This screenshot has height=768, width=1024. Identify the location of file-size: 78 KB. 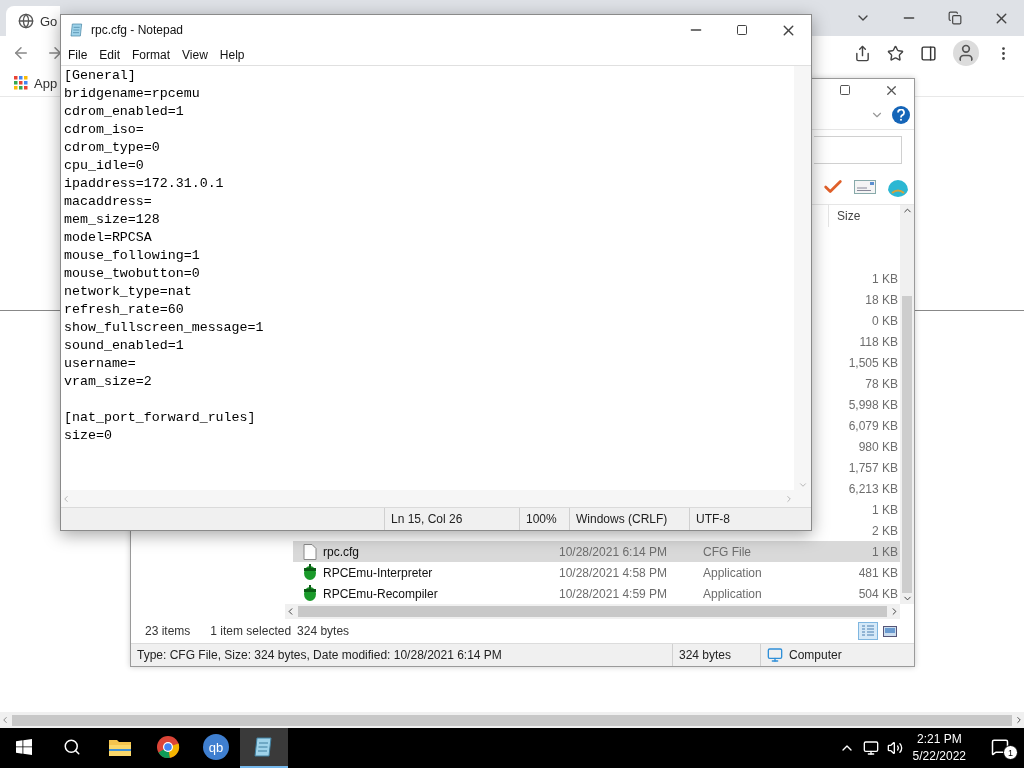
(881, 383).